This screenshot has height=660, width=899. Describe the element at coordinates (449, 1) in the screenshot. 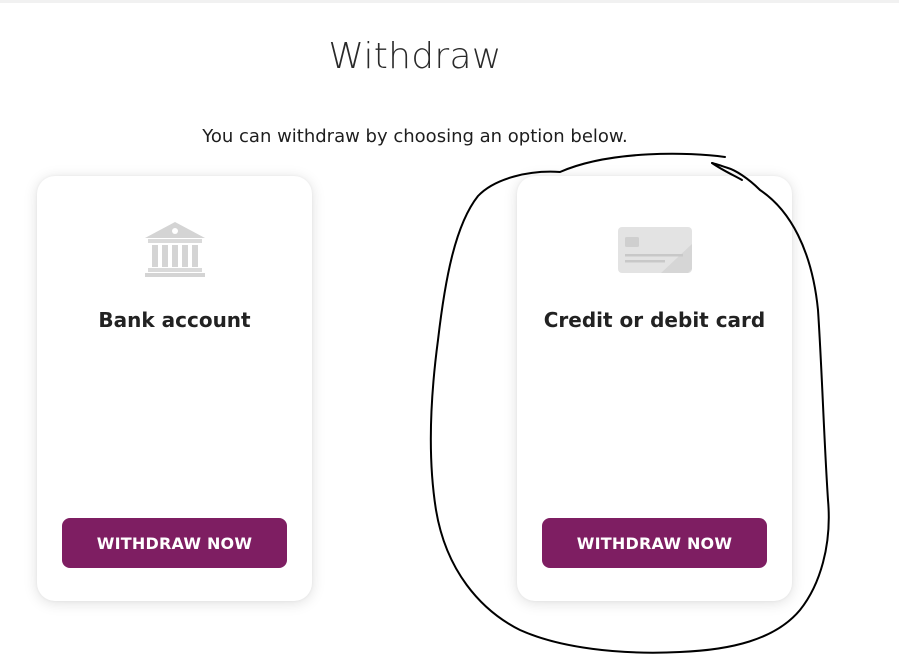

I see `top-divider` at that location.